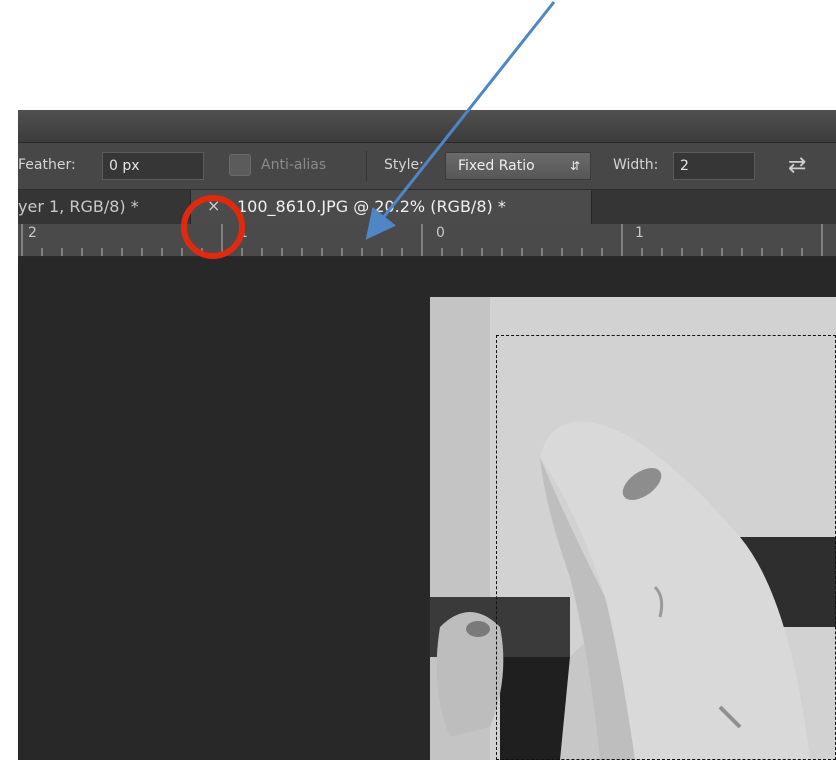 The height and width of the screenshot is (760, 836). I want to click on tab-label: 100_8610.JPG @ 20.2% (RGB/8) *, so click(371, 206).